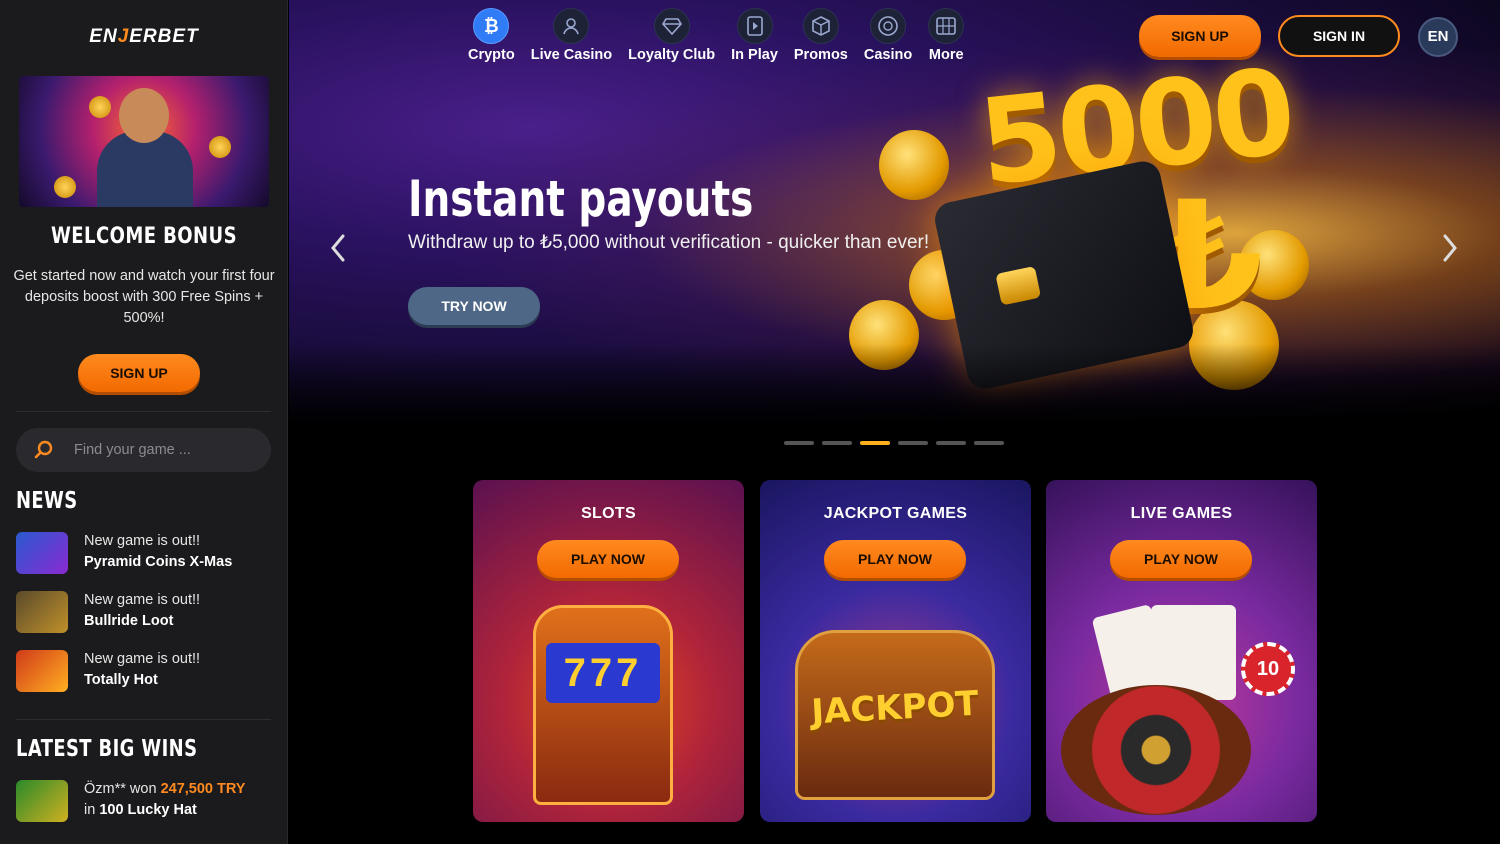  Describe the element at coordinates (103, 36) in the screenshot. I see `logo-part: EN` at that location.